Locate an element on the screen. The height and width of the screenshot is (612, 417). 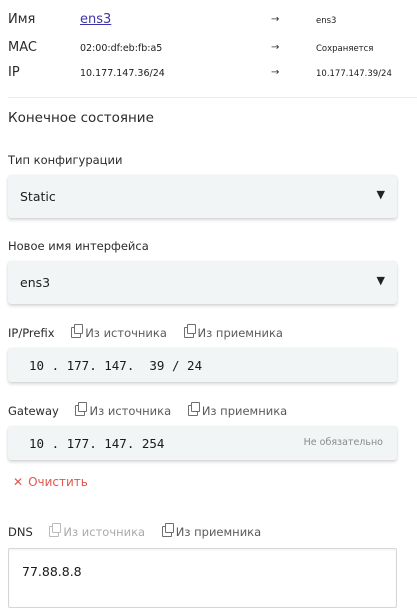
dns-textarea: 77.88.8.8 is located at coordinates (202, 578).